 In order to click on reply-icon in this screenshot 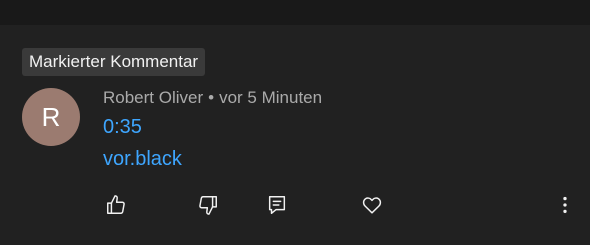, I will do `click(277, 207)`.